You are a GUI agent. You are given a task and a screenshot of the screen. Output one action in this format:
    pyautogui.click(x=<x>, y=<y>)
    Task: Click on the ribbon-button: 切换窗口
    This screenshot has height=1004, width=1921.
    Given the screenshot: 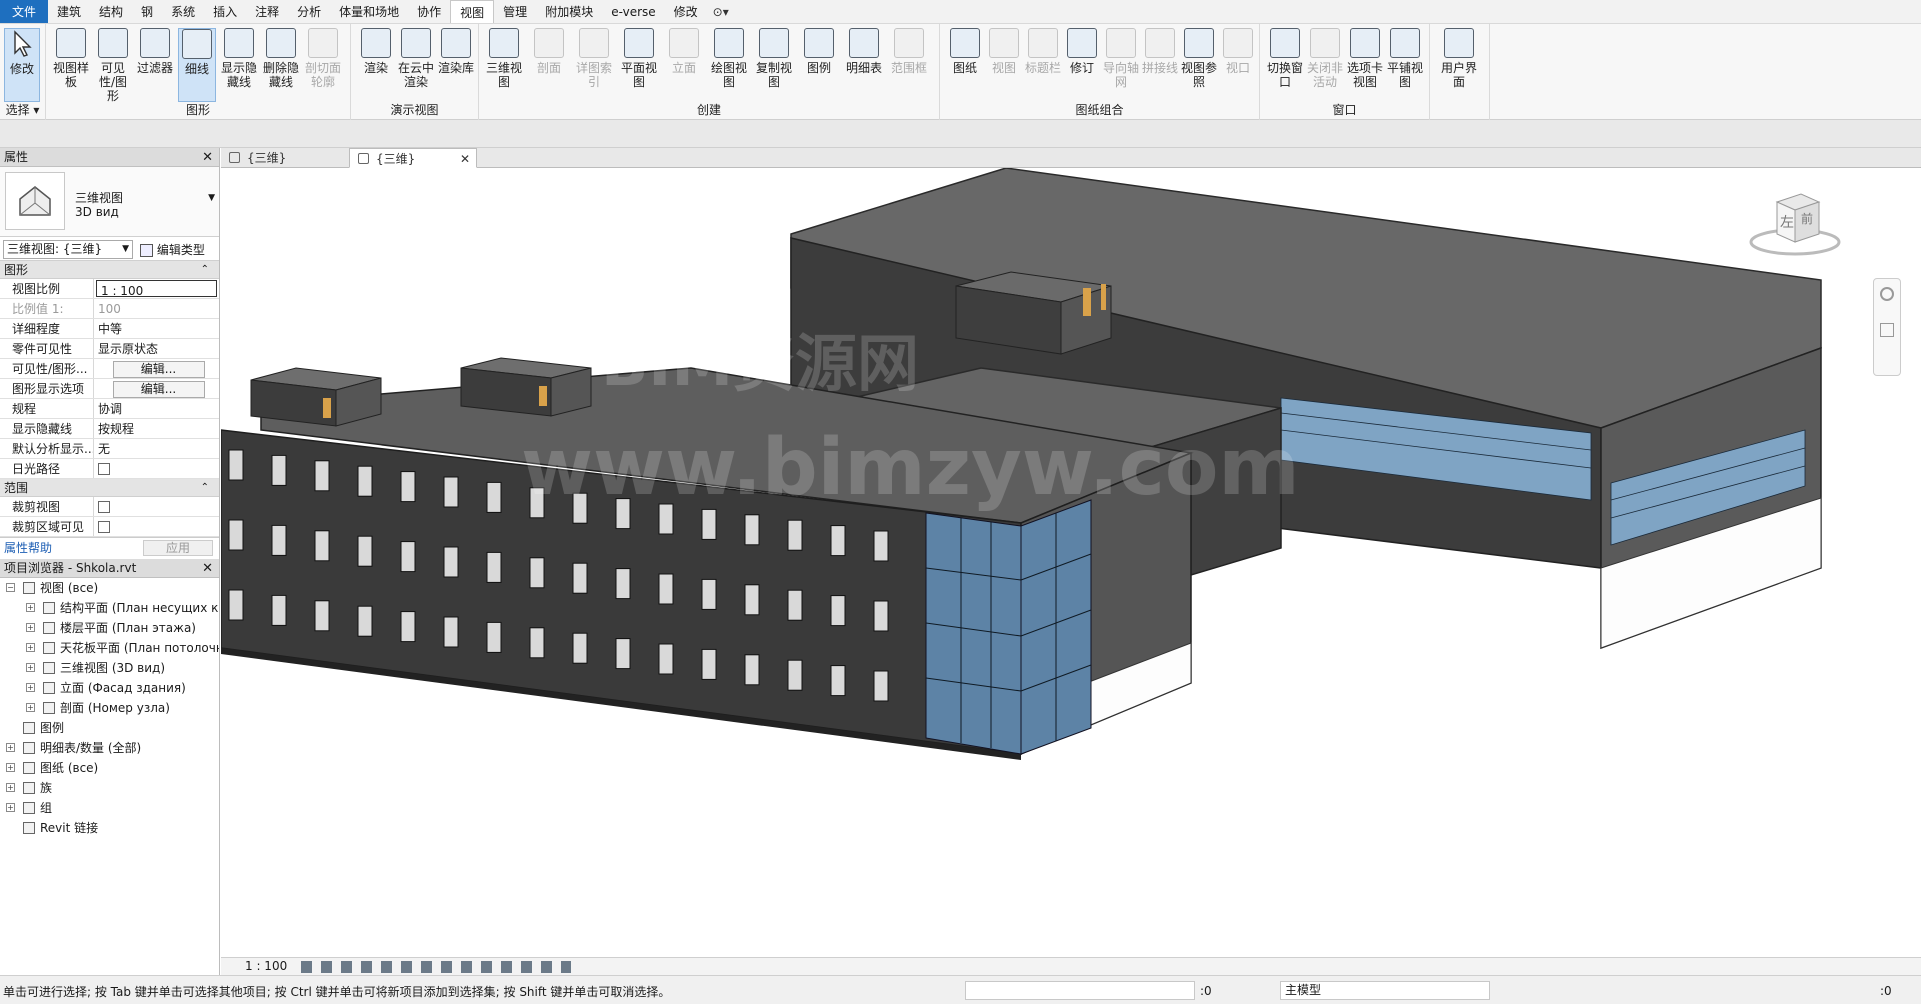 What is the action you would take?
    pyautogui.click(x=1285, y=58)
    